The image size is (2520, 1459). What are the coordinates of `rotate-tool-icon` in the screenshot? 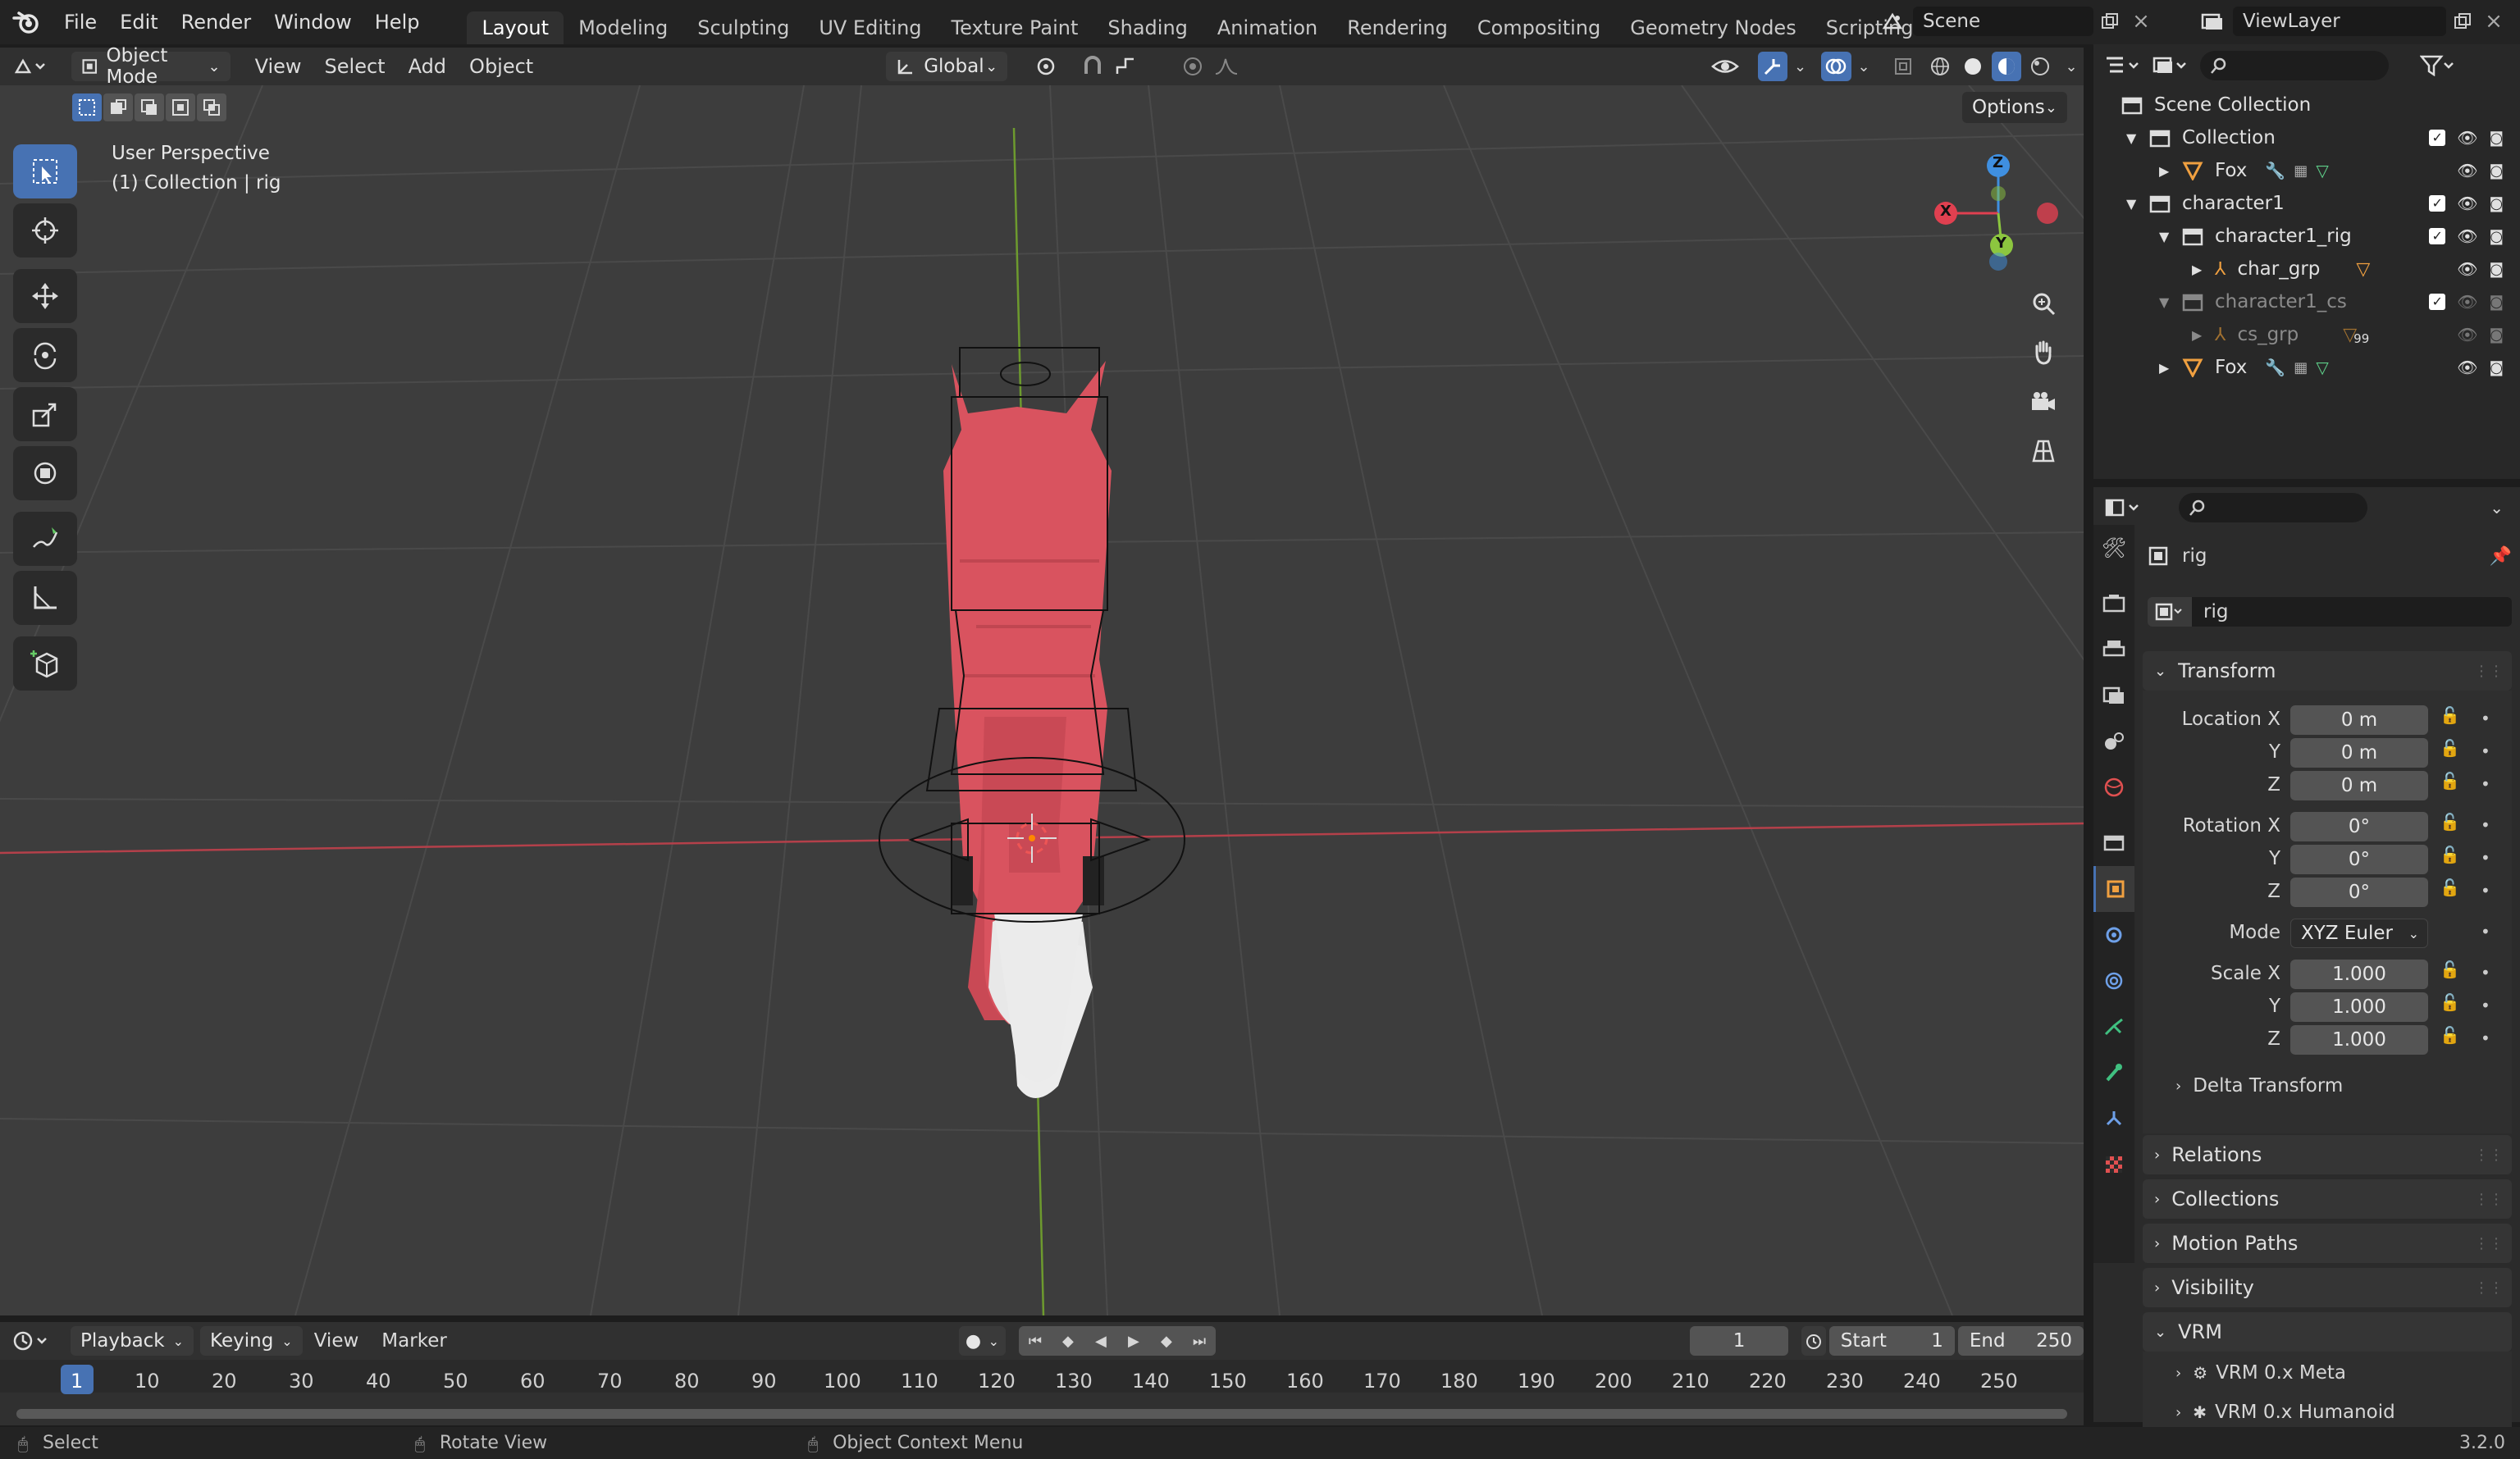 It's located at (45, 355).